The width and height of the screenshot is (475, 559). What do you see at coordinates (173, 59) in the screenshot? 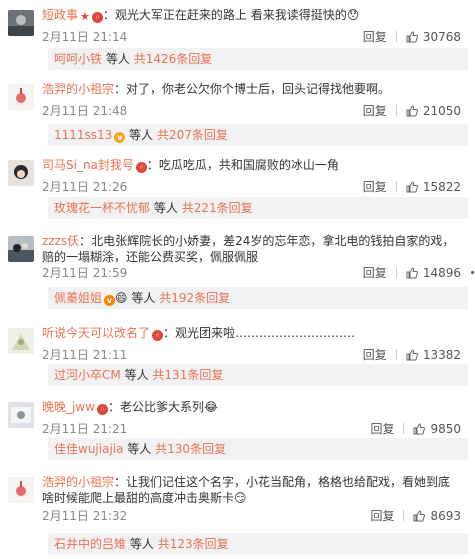
I see `reply-total-link: 共1426条回复` at bounding box center [173, 59].